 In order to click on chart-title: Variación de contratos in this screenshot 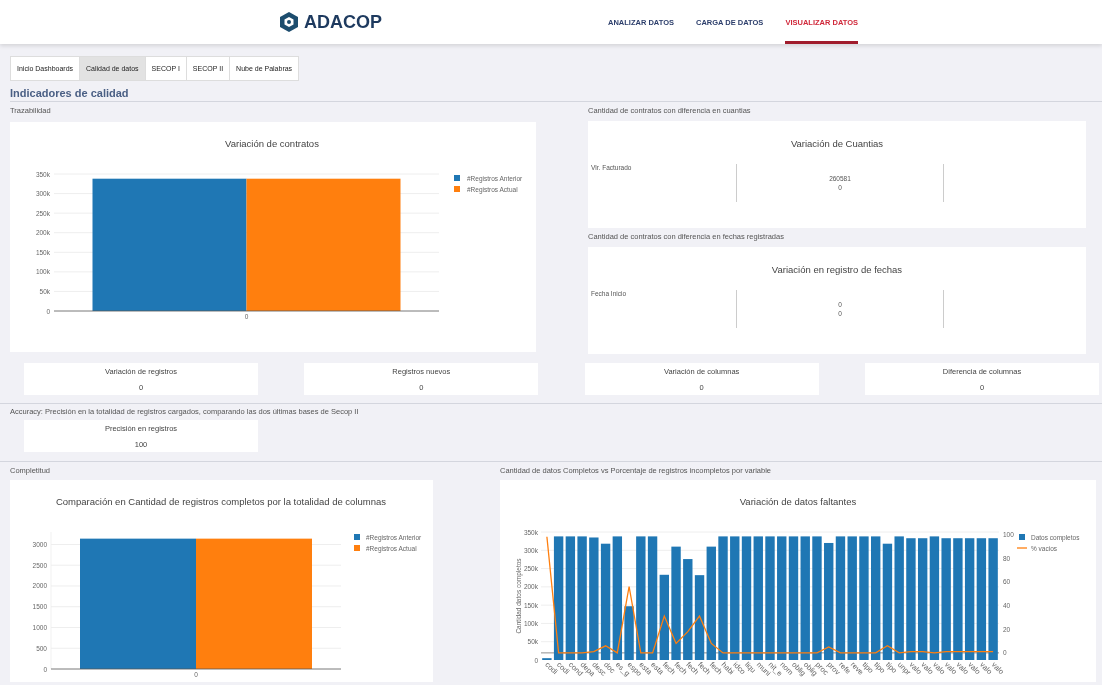, I will do `click(272, 143)`.